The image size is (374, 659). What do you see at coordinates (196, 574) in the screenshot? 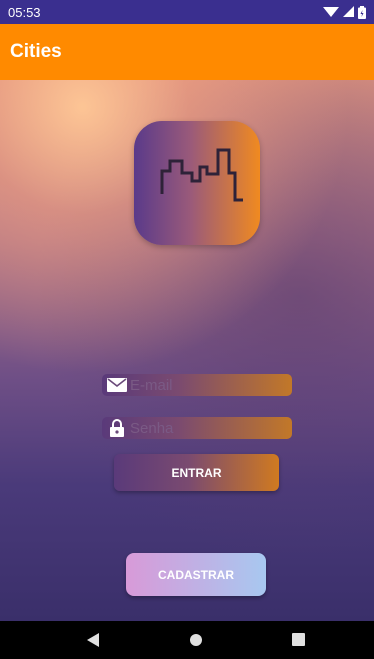
I see `register-button: CADASTRAR` at bounding box center [196, 574].